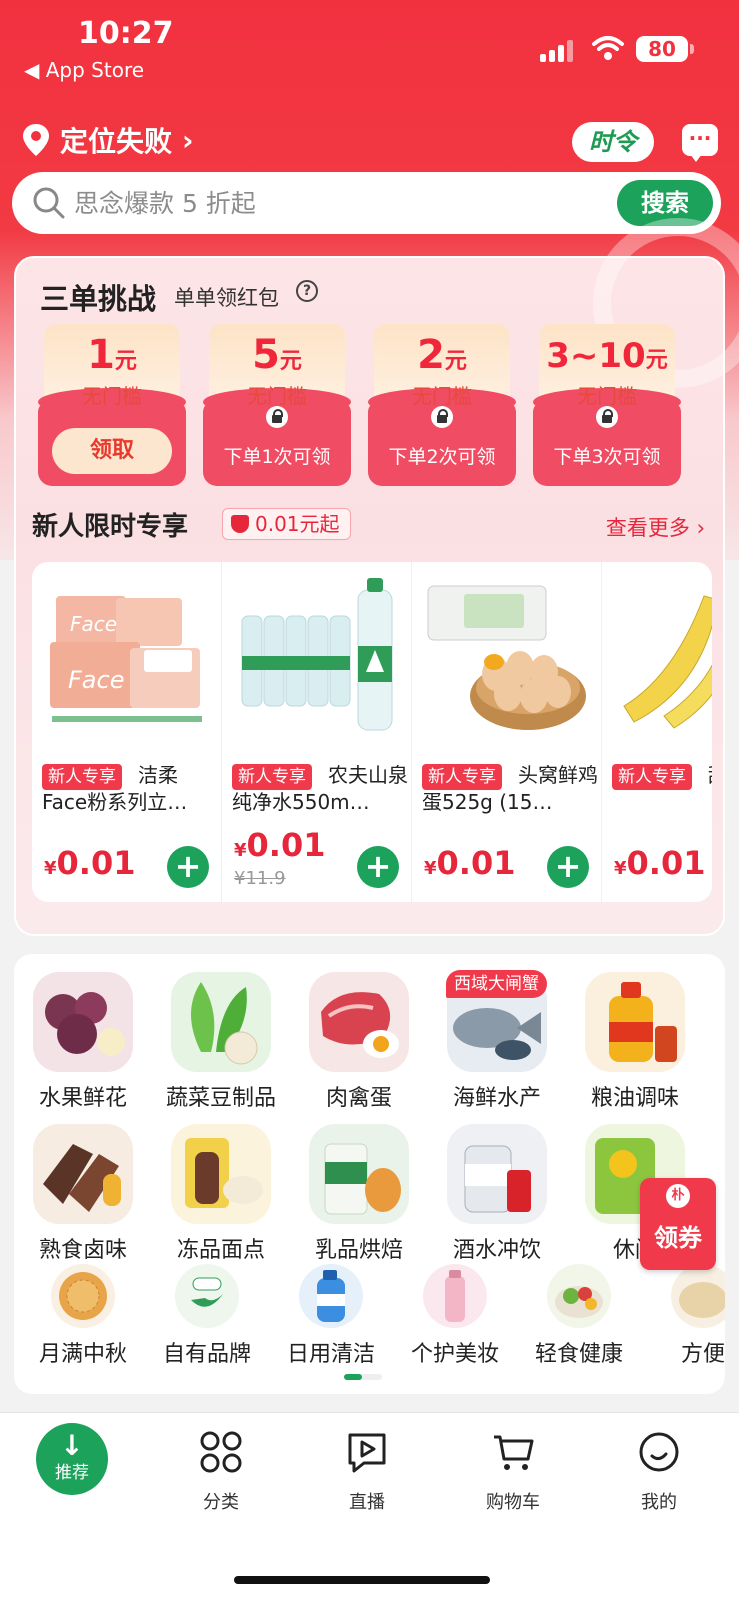  I want to click on category-meat-eggs: 肉禽蛋, so click(359, 1042).